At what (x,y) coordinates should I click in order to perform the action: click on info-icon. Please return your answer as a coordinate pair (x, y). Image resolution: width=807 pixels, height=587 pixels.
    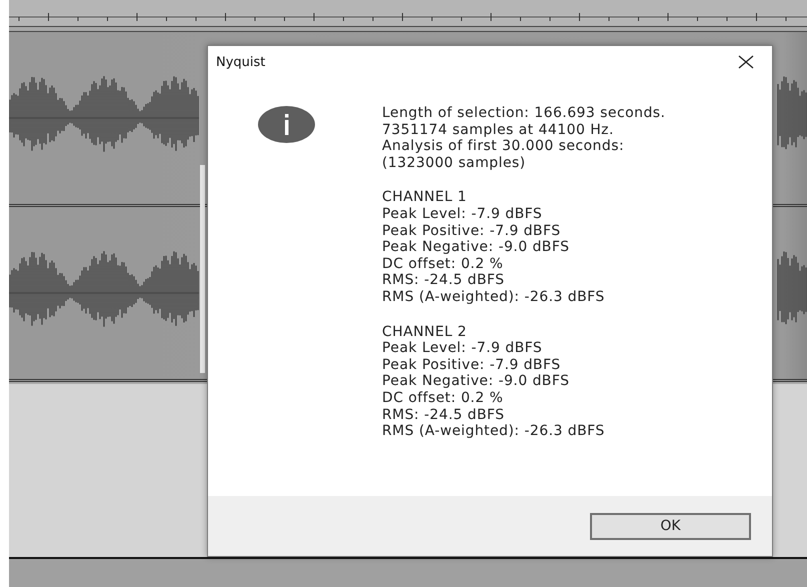
    Looking at the image, I should click on (286, 124).